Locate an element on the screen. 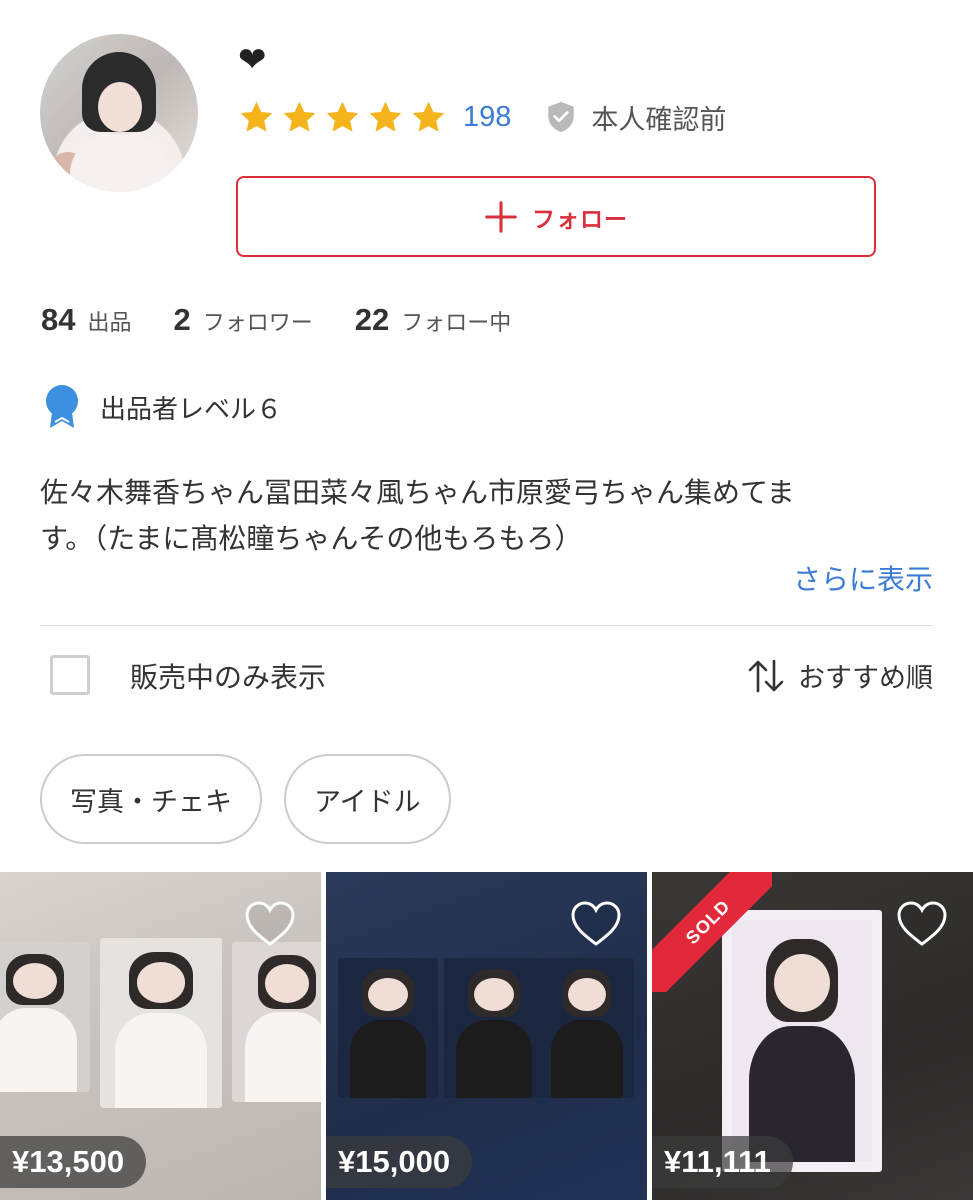 This screenshot has height=1200, width=973. avatar is located at coordinates (119, 113).